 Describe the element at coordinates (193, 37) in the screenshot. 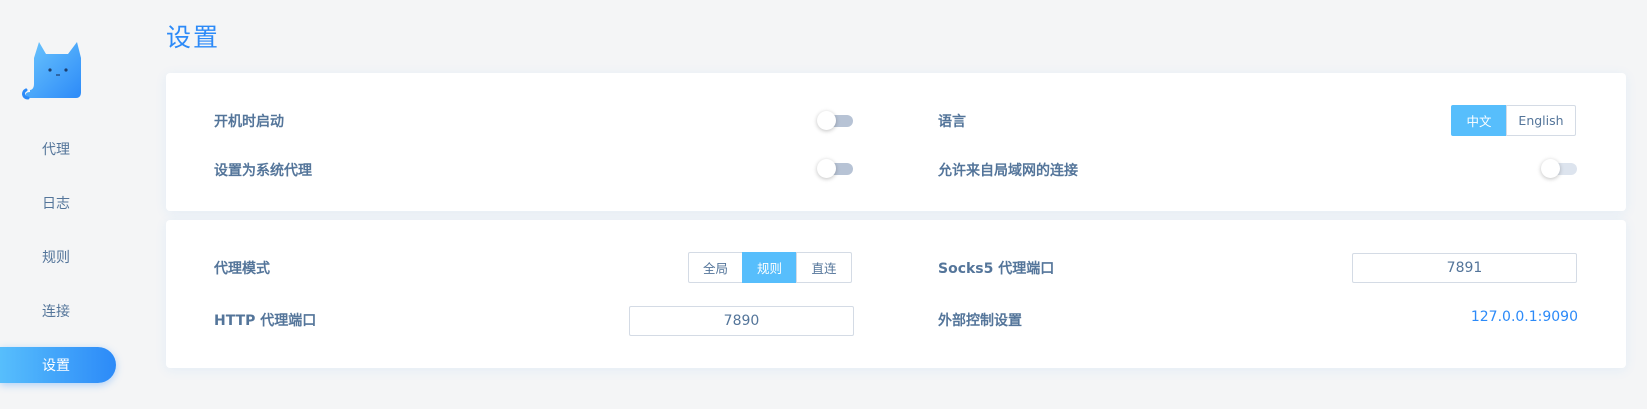

I see `page-title: 设置` at that location.